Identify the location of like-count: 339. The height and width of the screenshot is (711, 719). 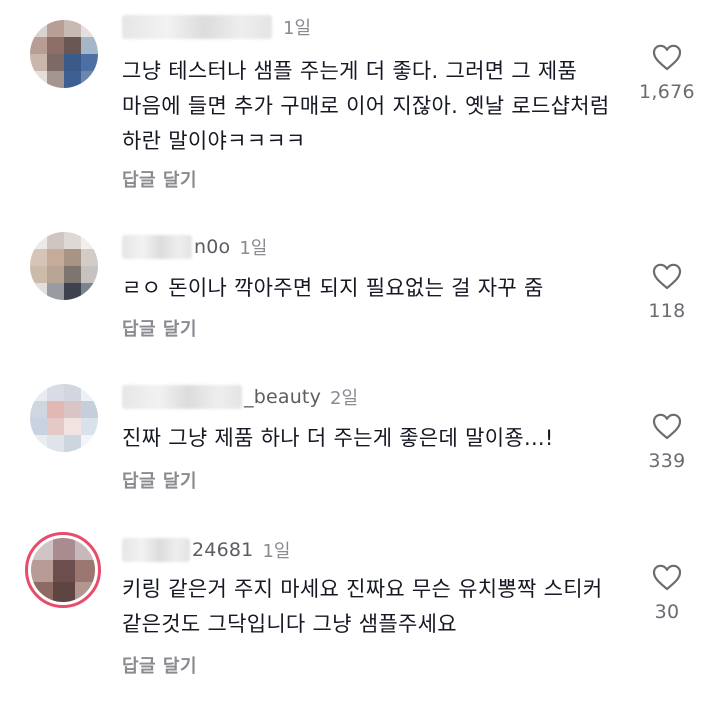
(667, 461).